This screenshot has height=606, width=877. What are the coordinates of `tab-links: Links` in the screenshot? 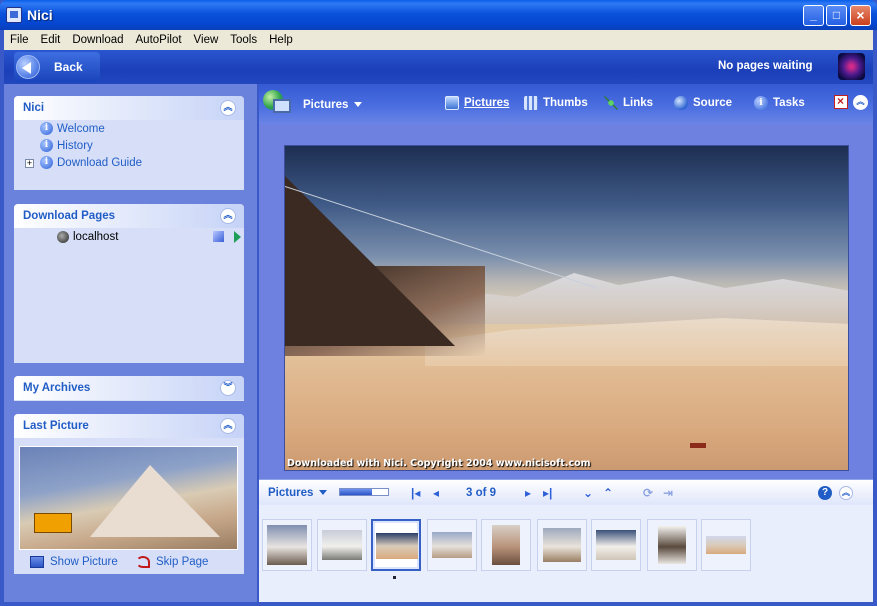 It's located at (628, 103).